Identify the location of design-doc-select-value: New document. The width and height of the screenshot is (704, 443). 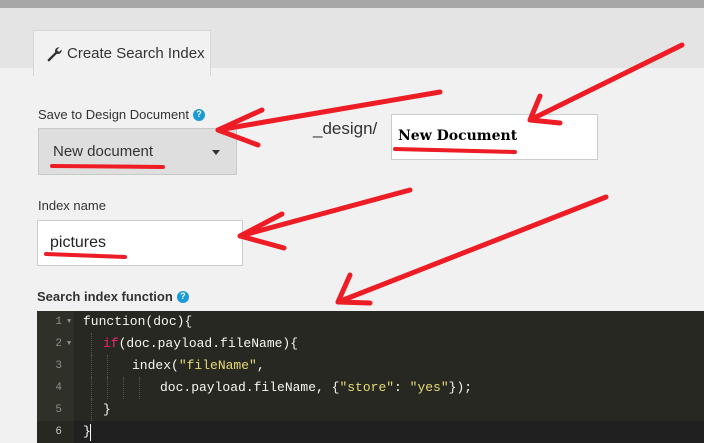
(103, 151).